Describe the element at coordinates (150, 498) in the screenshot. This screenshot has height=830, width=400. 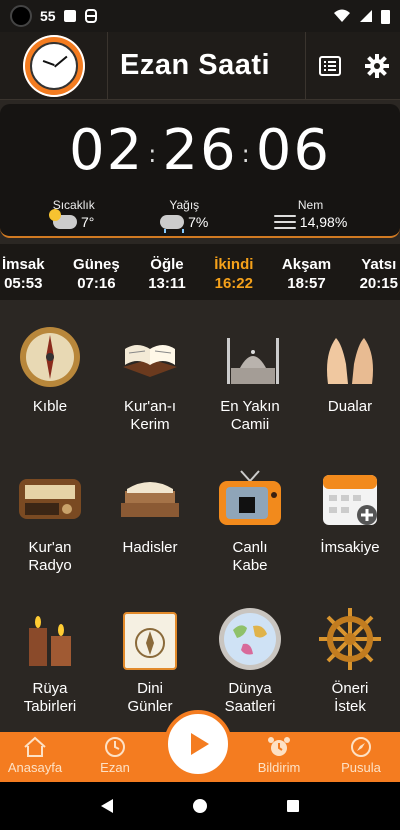
I see `books-icon` at that location.